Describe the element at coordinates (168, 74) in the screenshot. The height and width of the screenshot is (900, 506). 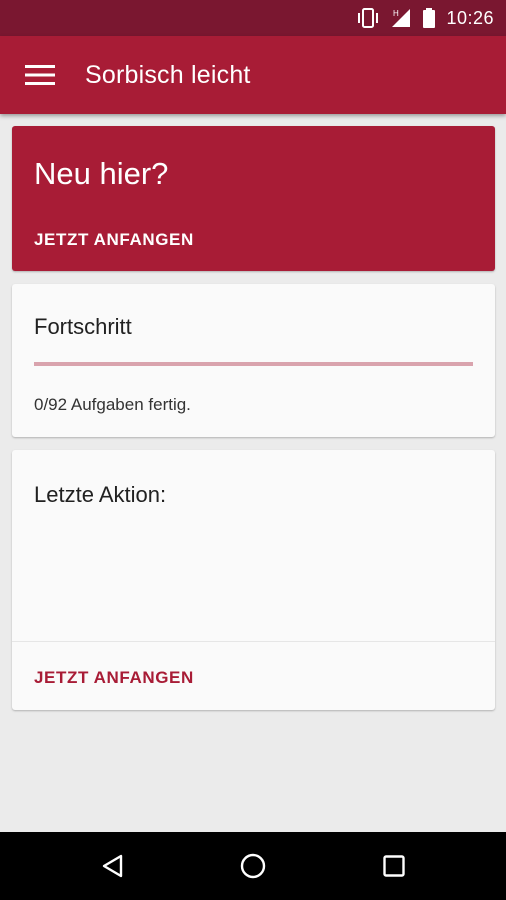
I see `app-title: Sorbisch leicht` at that location.